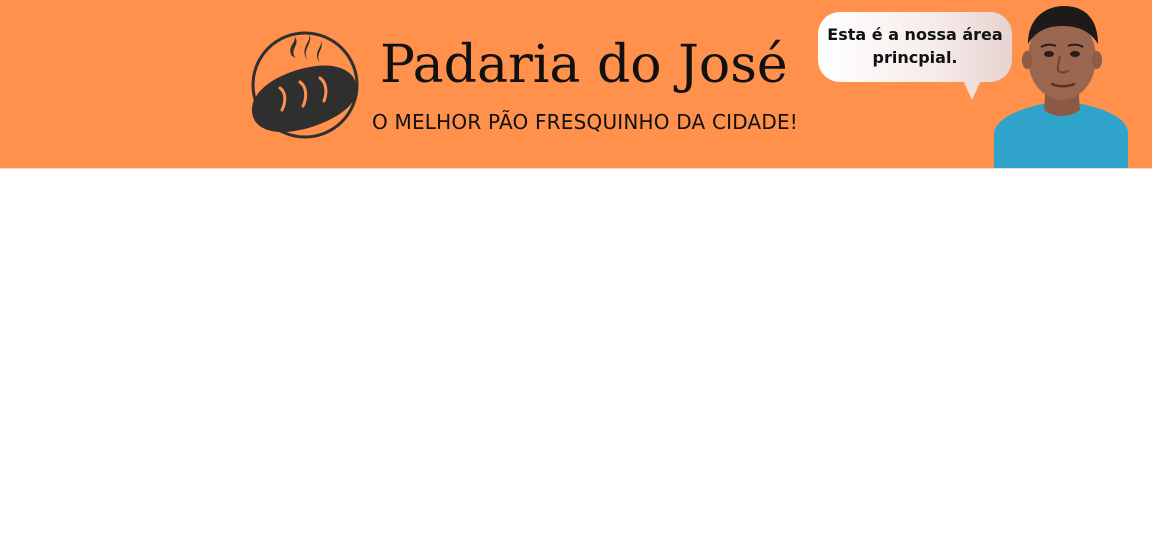  Describe the element at coordinates (972, 89) in the screenshot. I see `speech-bubble-tail` at that location.